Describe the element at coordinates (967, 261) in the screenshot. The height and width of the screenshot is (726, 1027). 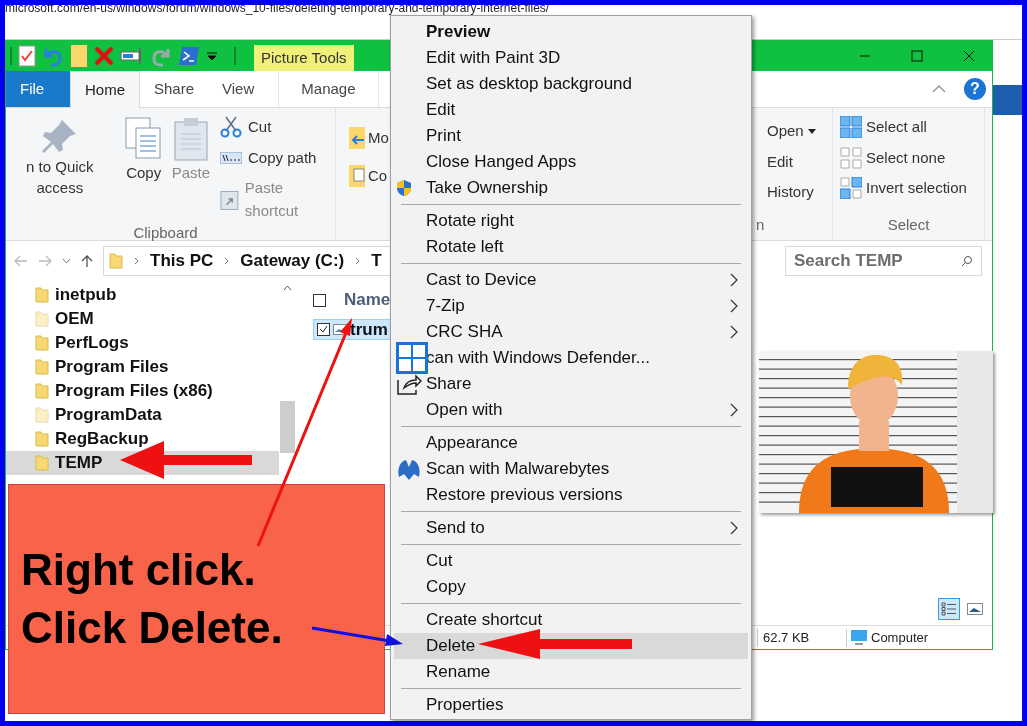
I see `search-icon` at that location.